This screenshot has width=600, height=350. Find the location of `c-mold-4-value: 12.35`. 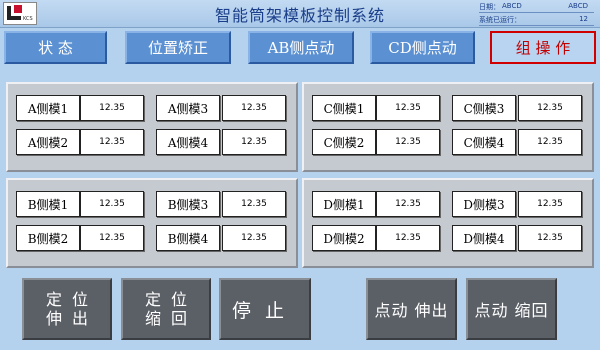

c-mold-4-value: 12.35 is located at coordinates (550, 142).